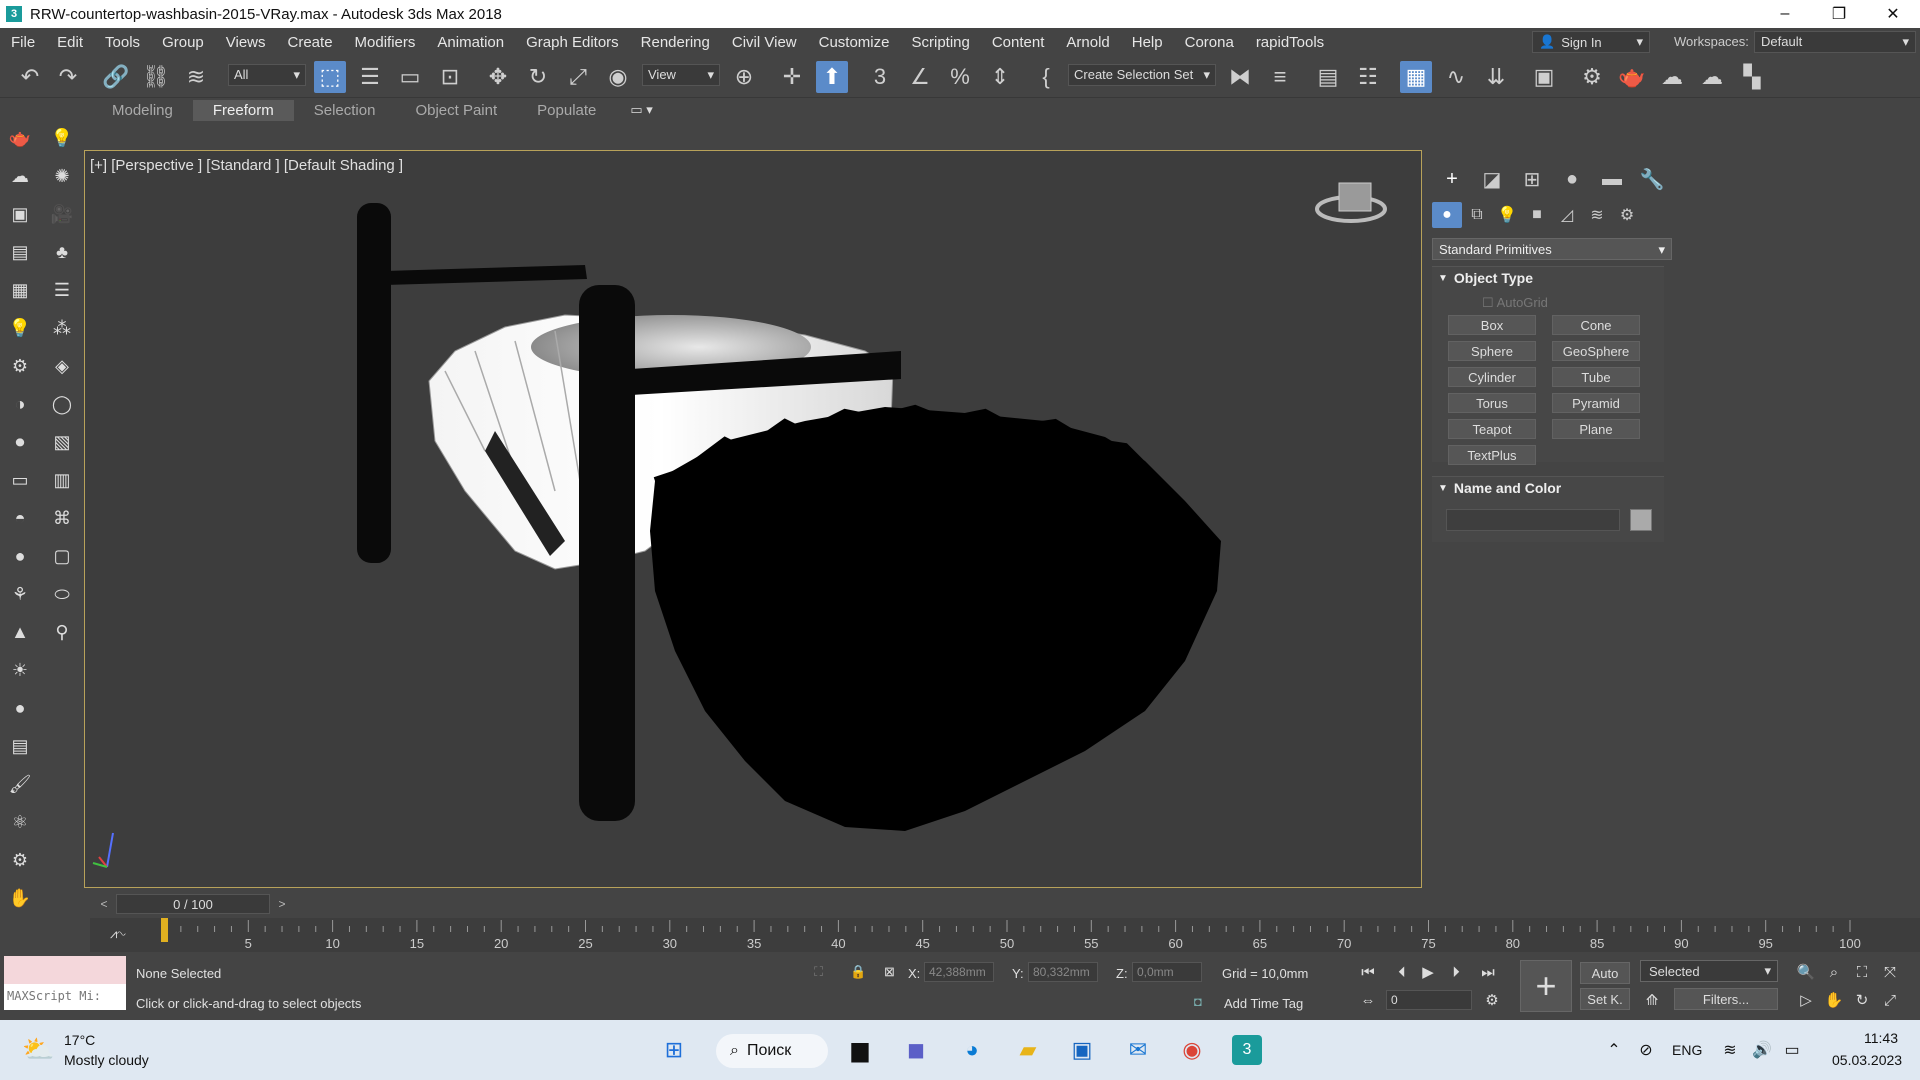 The width and height of the screenshot is (1920, 1080). I want to click on chevron-up-icon: ⌃, so click(1614, 1050).